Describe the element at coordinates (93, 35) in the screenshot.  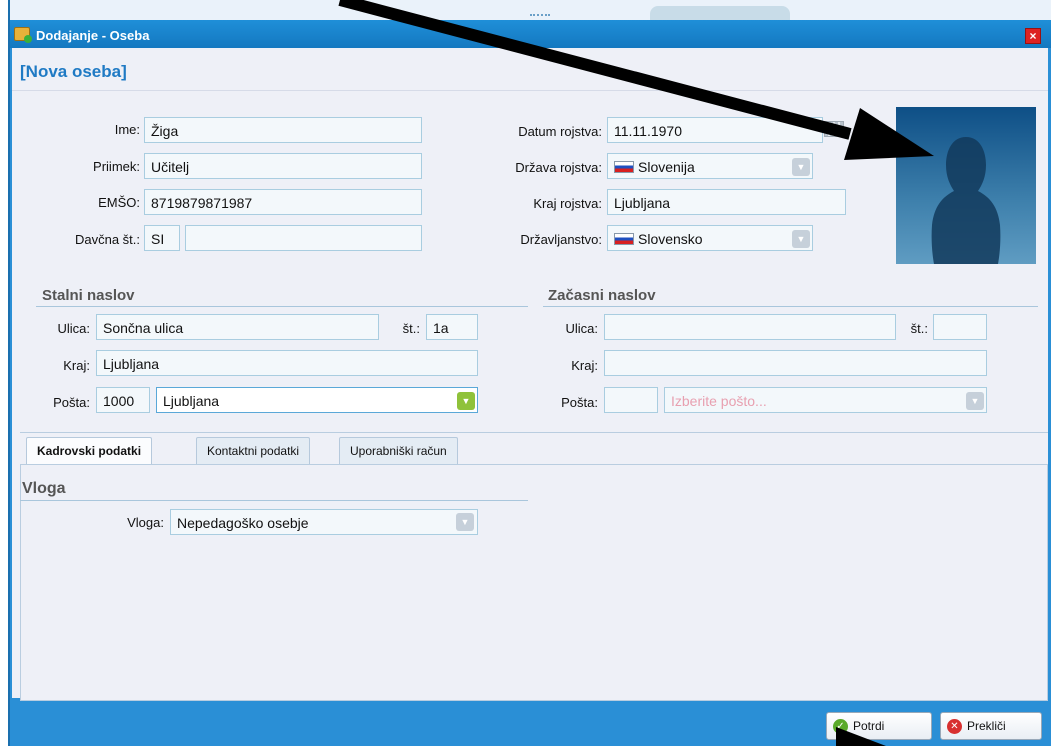
I see `dialog-title: Dodajanje - Oseba` at that location.